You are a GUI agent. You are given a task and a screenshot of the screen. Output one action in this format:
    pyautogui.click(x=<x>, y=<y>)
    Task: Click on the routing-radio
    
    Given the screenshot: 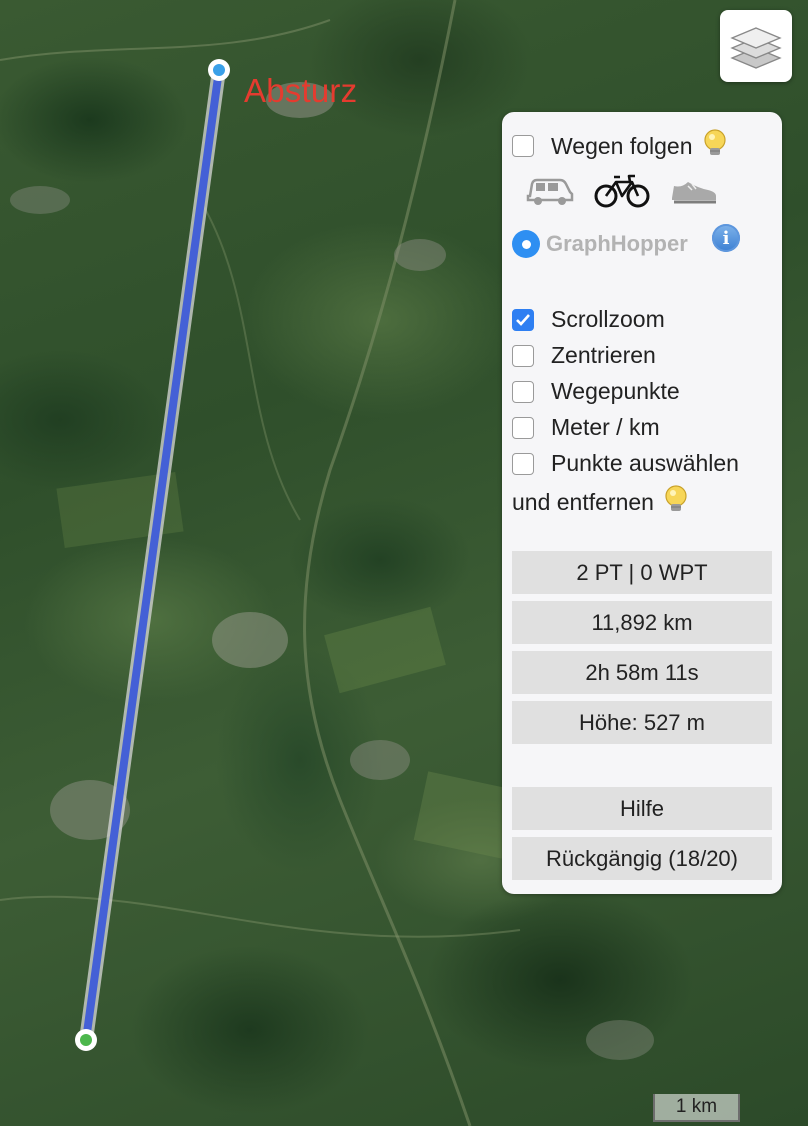 What is the action you would take?
    pyautogui.click(x=526, y=244)
    